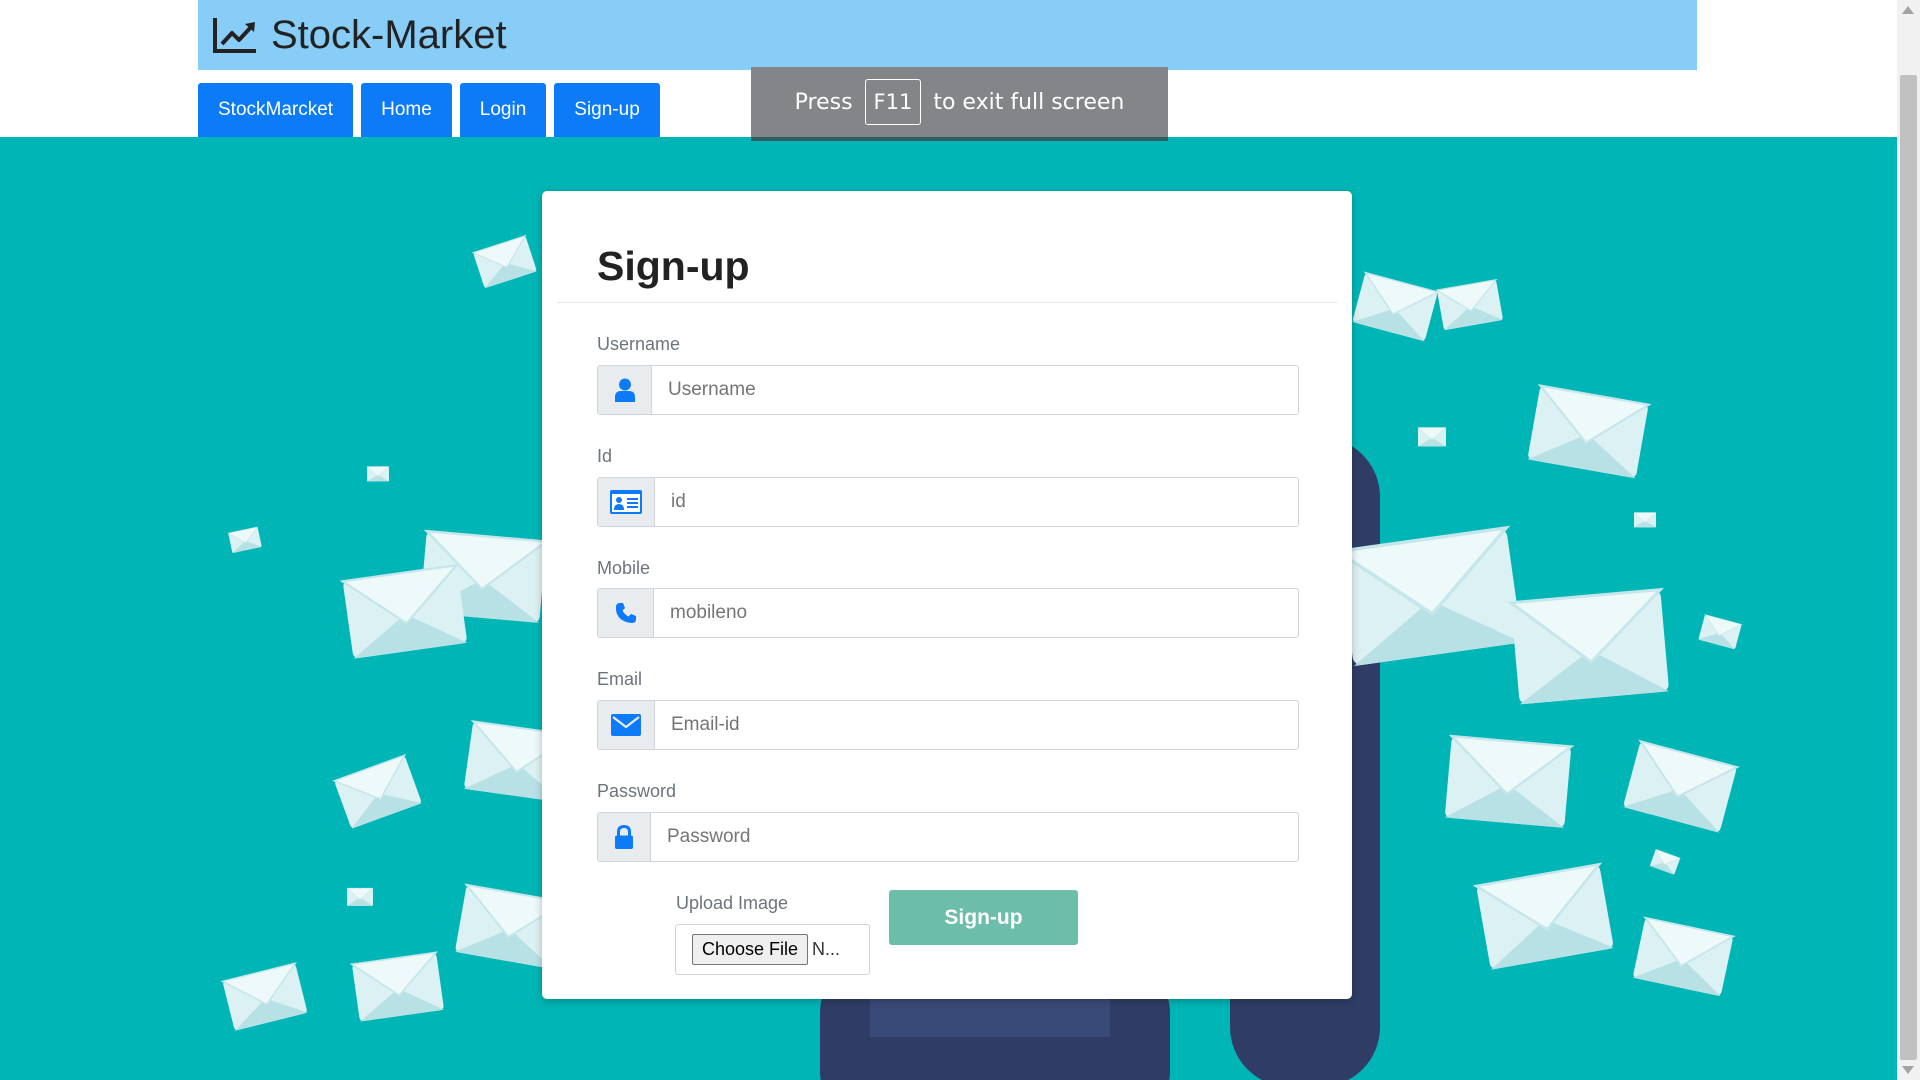 Image resolution: width=1920 pixels, height=1080 pixels. Describe the element at coordinates (673, 266) in the screenshot. I see `form-title: Sign-up` at that location.